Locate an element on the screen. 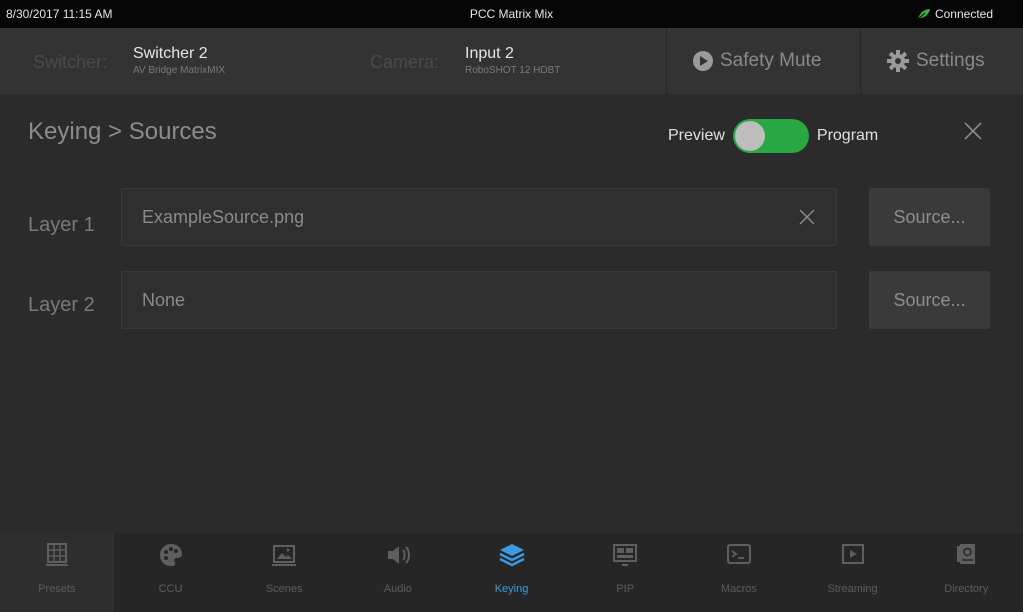  app-title: PCC Matrix Mix is located at coordinates (511, 14).